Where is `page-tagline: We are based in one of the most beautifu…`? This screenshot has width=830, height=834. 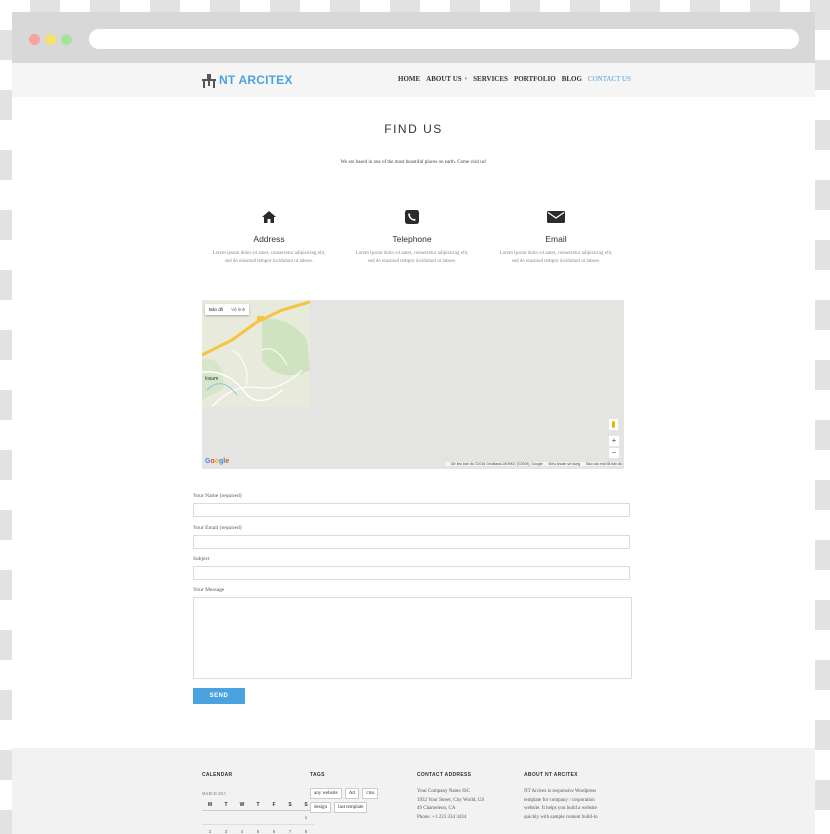
page-tagline: We are based in one of the most beautifu… is located at coordinates (413, 162).